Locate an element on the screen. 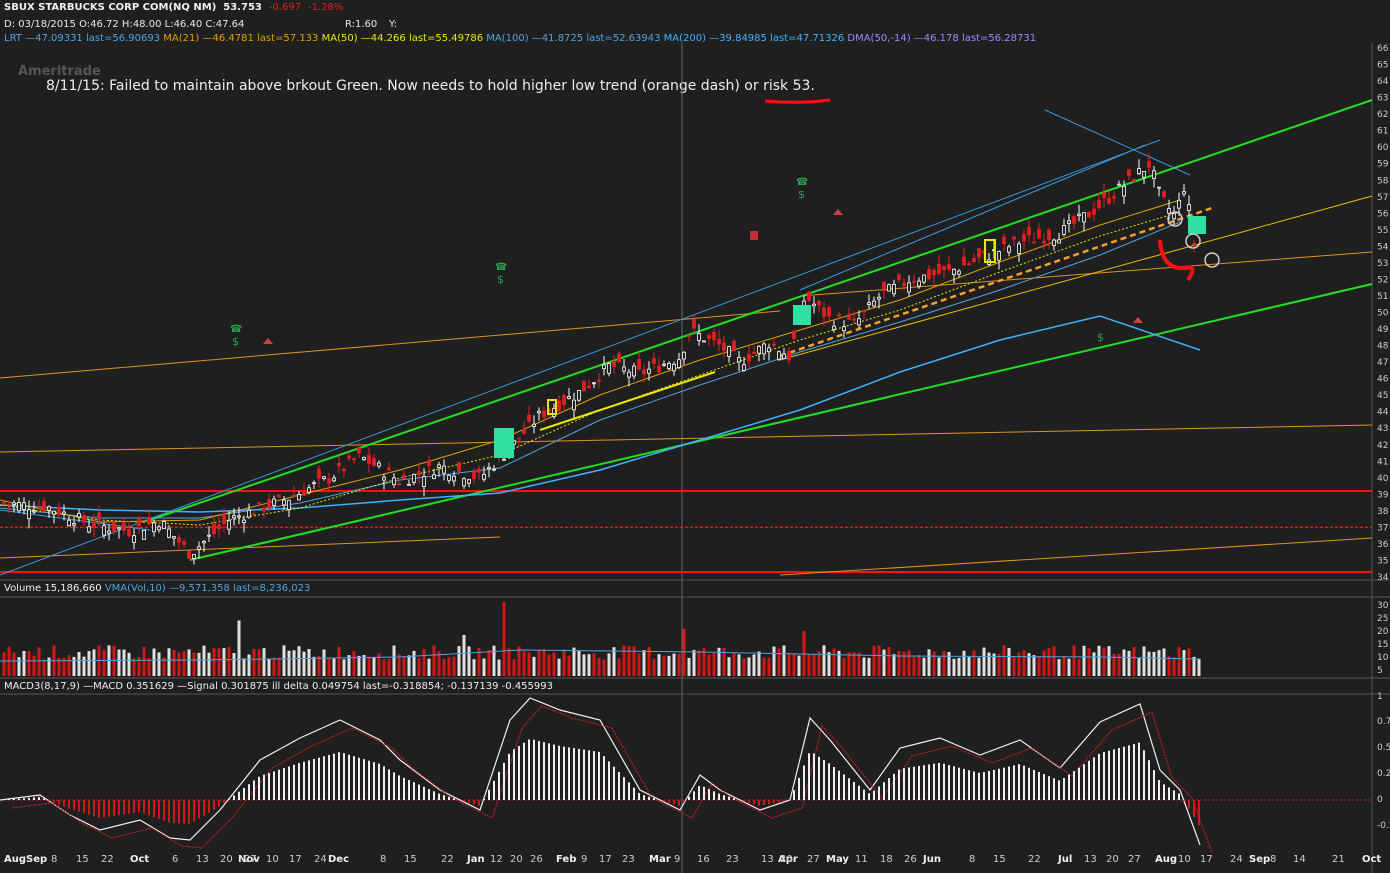  y-tick-label: 40 is located at coordinates (1383, 479).